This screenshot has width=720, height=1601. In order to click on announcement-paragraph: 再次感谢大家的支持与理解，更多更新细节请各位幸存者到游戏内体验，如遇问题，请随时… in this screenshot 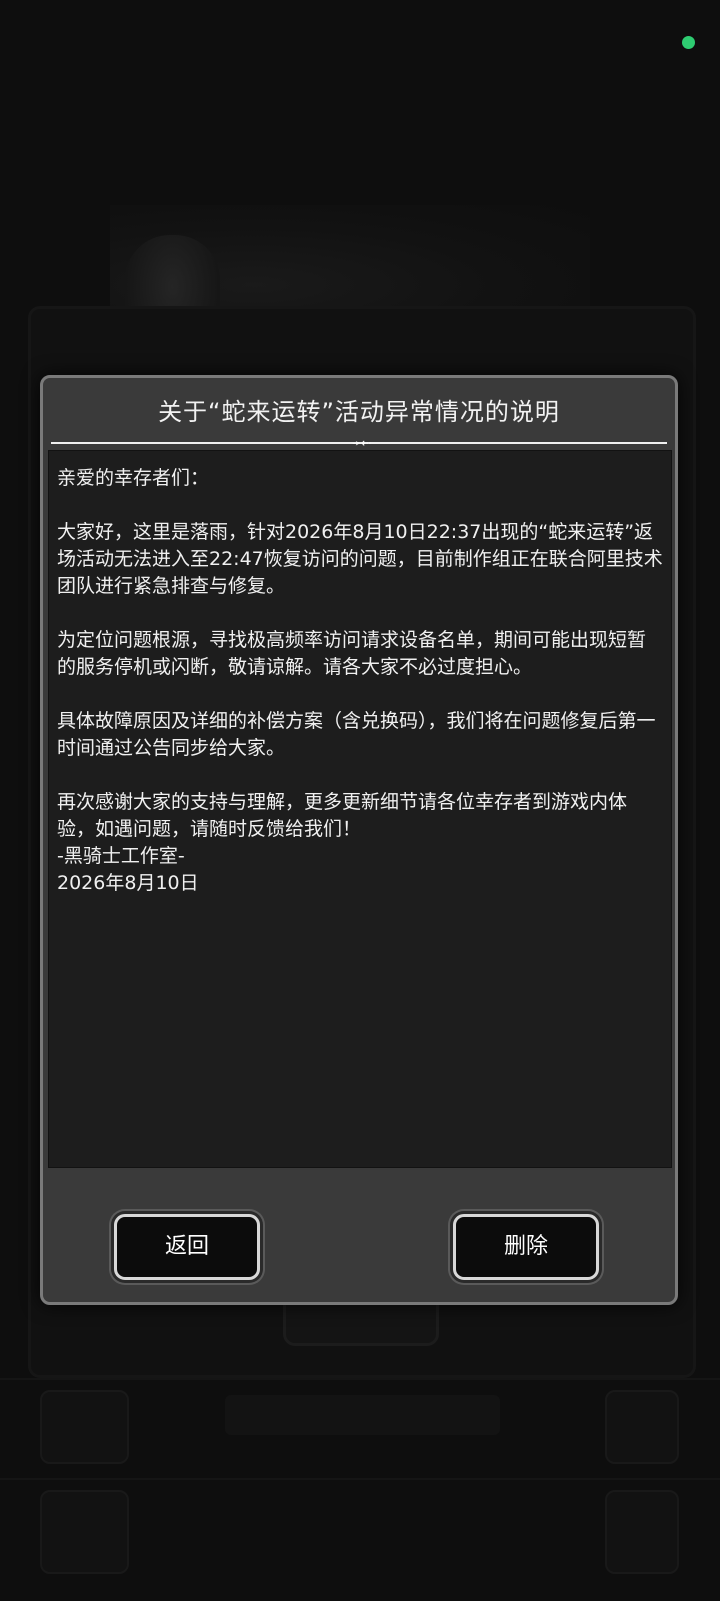, I will do `click(342, 815)`.